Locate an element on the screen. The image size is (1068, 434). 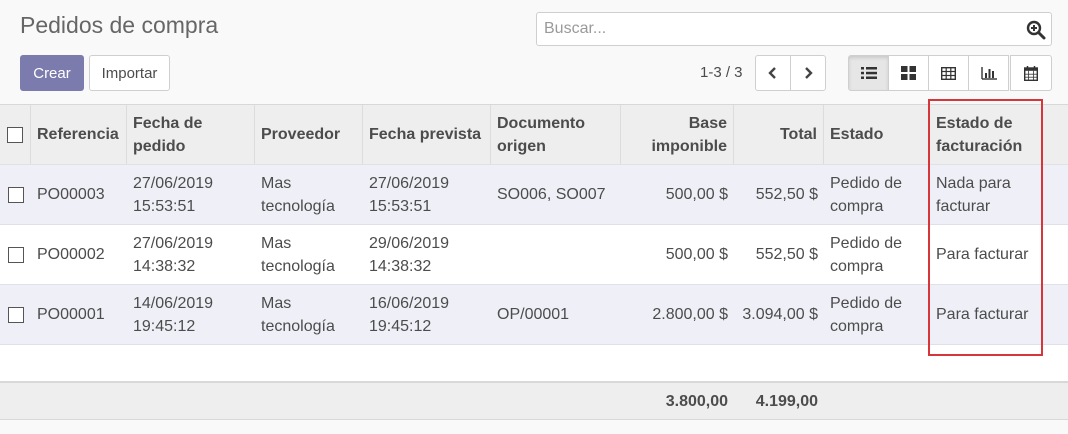
pager-value: 1-3 / 3 is located at coordinates (721, 72).